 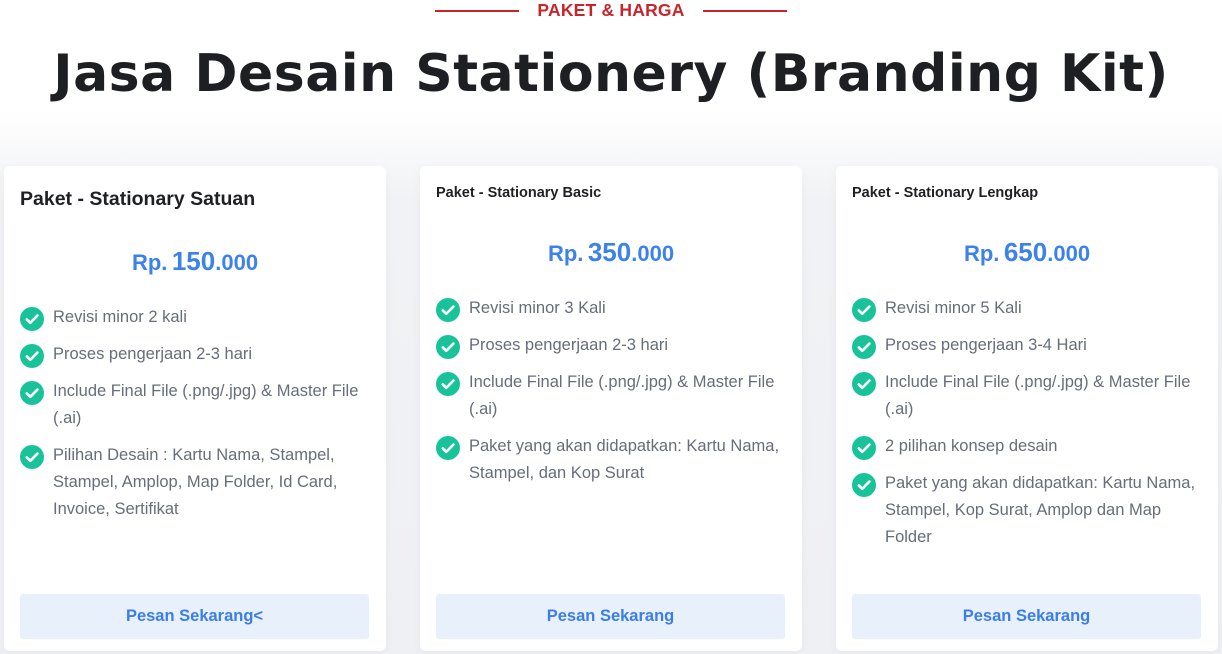 What do you see at coordinates (953, 308) in the screenshot?
I see `feature-text: Revisi minor 5 Kali` at bounding box center [953, 308].